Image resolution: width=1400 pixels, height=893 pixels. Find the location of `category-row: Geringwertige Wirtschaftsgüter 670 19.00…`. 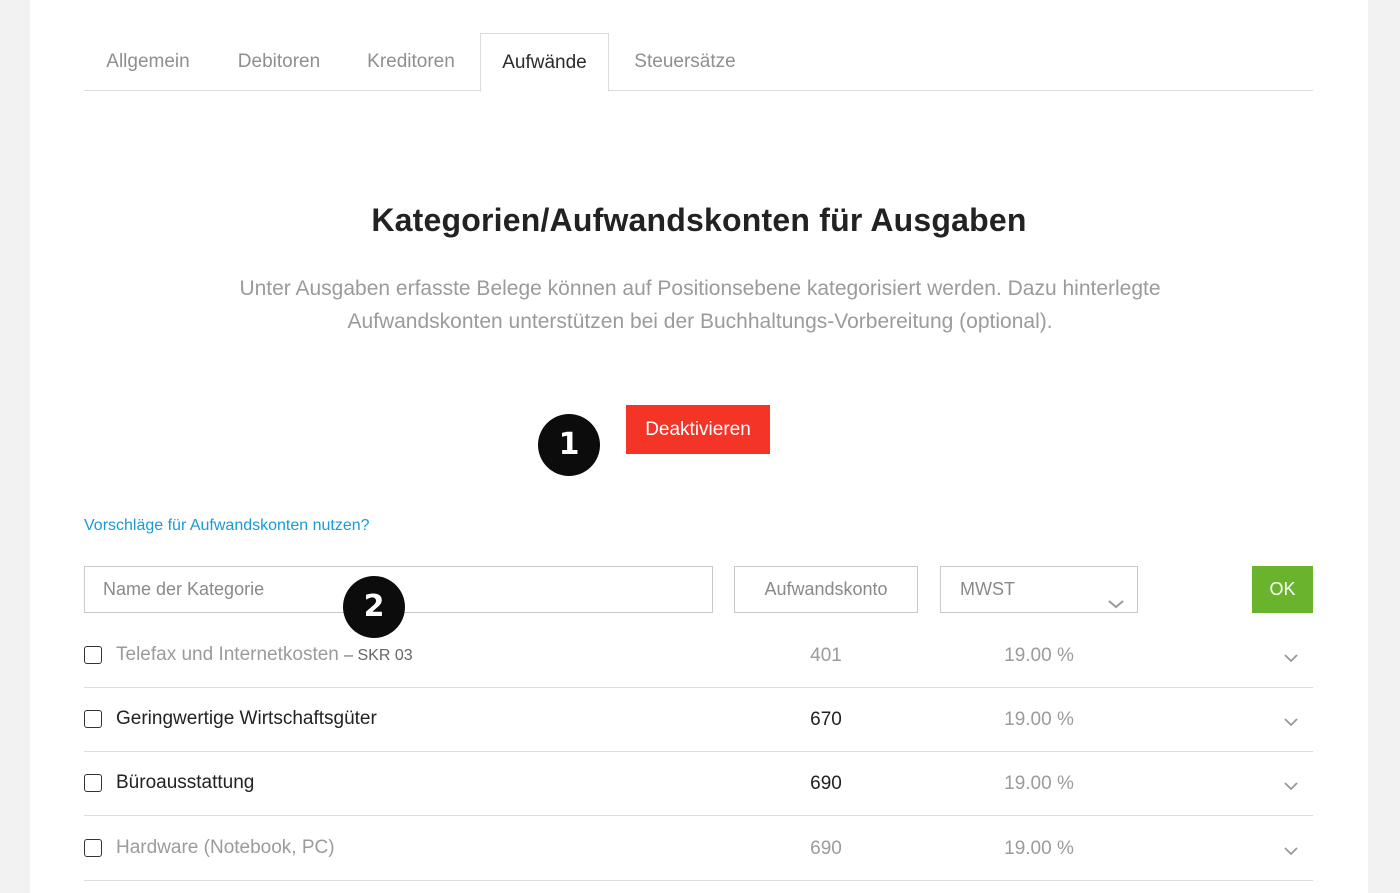

category-row: Geringwertige Wirtschaftsgüter 670 19.00… is located at coordinates (698, 720).